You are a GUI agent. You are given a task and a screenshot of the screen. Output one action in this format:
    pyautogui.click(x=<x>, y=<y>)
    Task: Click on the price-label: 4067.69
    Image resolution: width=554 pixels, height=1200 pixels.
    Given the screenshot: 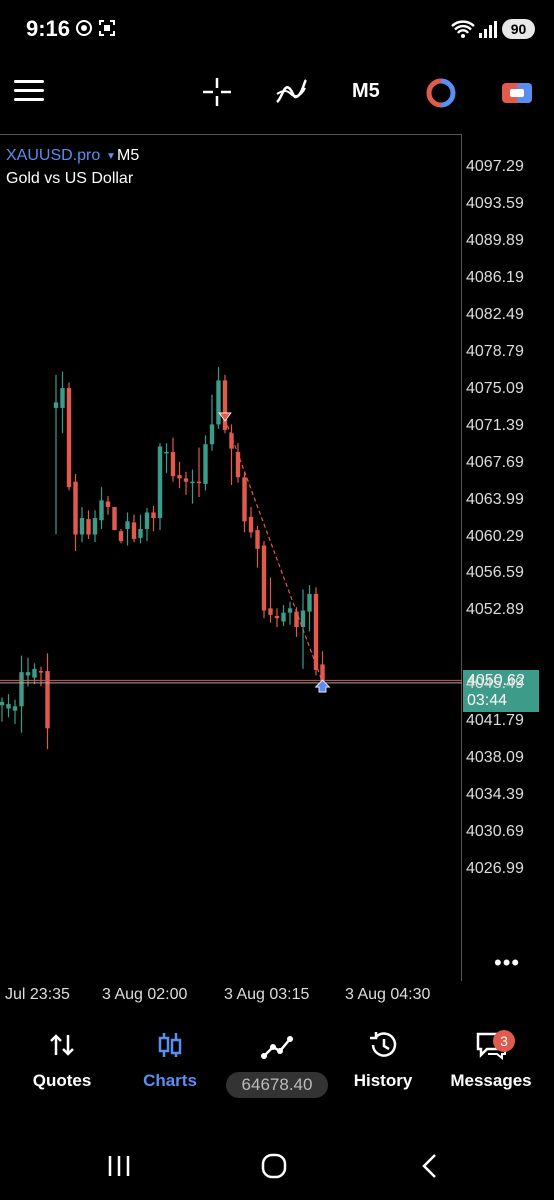 What is the action you would take?
    pyautogui.click(x=495, y=462)
    